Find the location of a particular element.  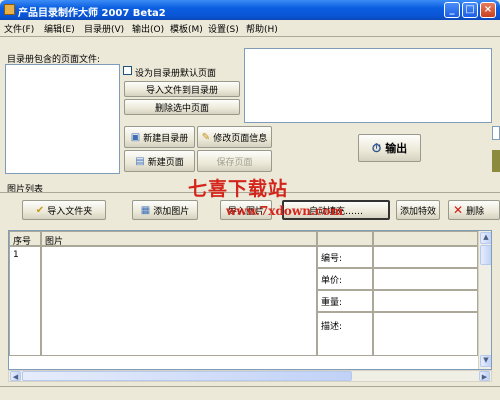

timer-icon: ⏱ is located at coordinates (376, 147).